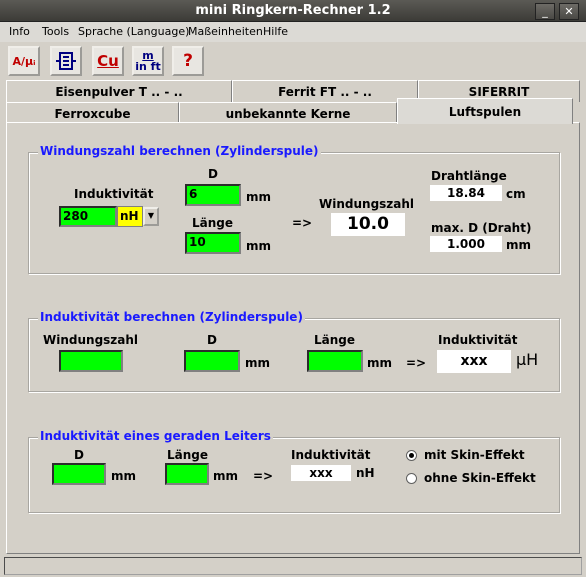 Image resolution: width=586 pixels, height=577 pixels. Describe the element at coordinates (527, 359) in the screenshot. I see `inductance-unit-2: μH` at that location.